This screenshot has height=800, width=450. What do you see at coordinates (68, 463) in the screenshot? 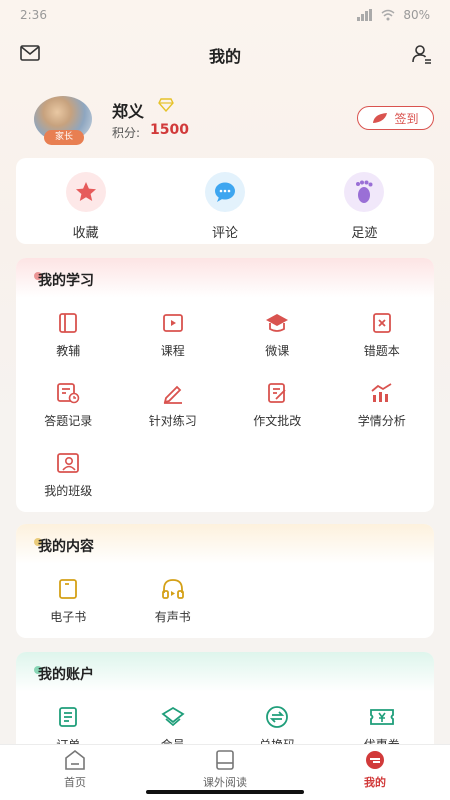
I see `class-icon` at bounding box center [68, 463].